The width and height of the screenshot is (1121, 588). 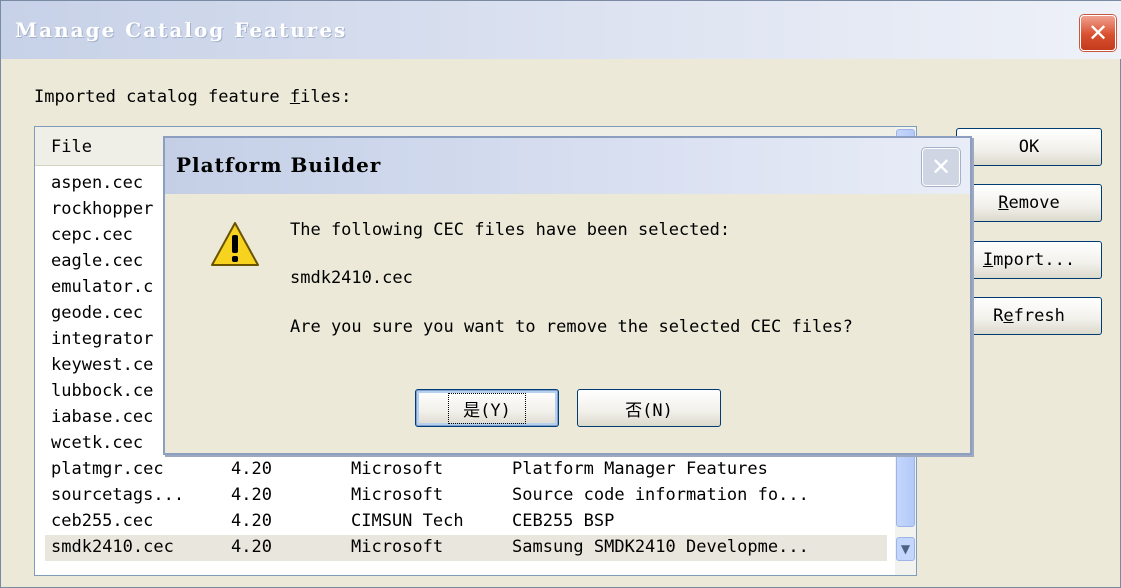 I want to click on window-title-bar: Manage Catalog Features ✕, so click(x=561, y=30).